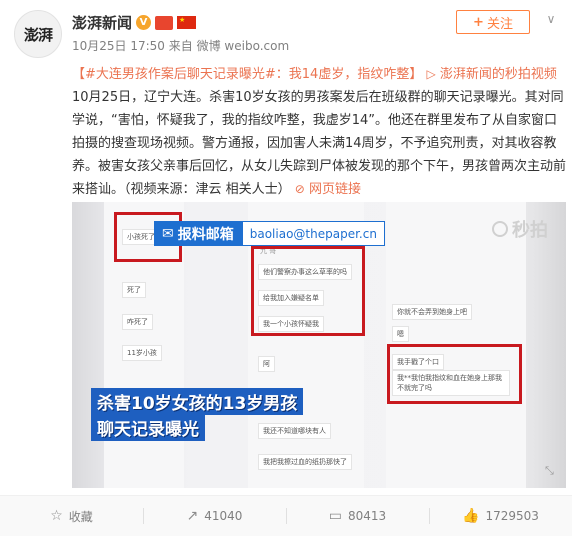 The width and height of the screenshot is (572, 536). Describe the element at coordinates (144, 22) in the screenshot. I see `verified-icon: V` at that location.